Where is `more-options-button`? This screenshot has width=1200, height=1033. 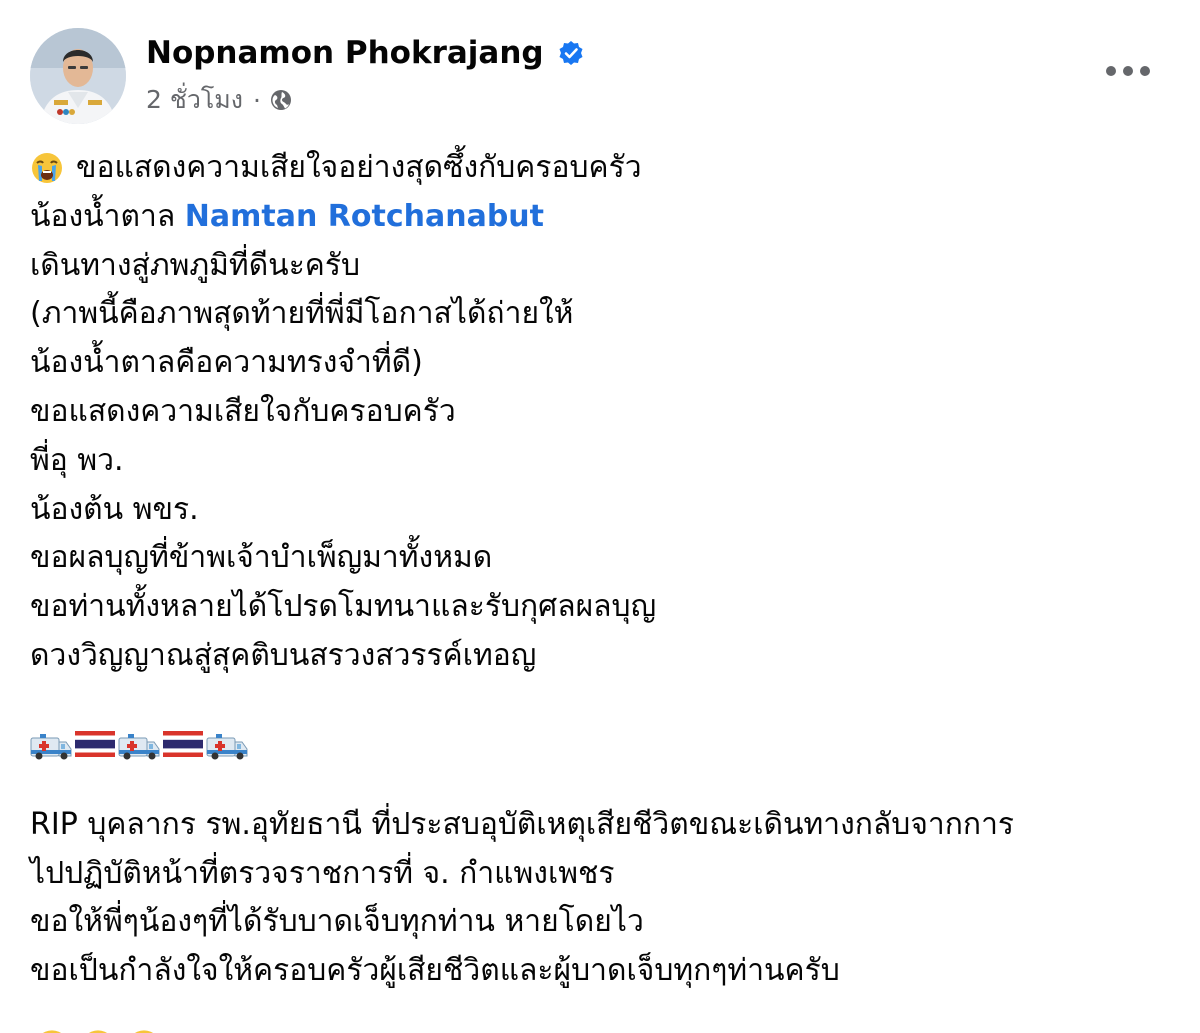 more-options-button is located at coordinates (1128, 71).